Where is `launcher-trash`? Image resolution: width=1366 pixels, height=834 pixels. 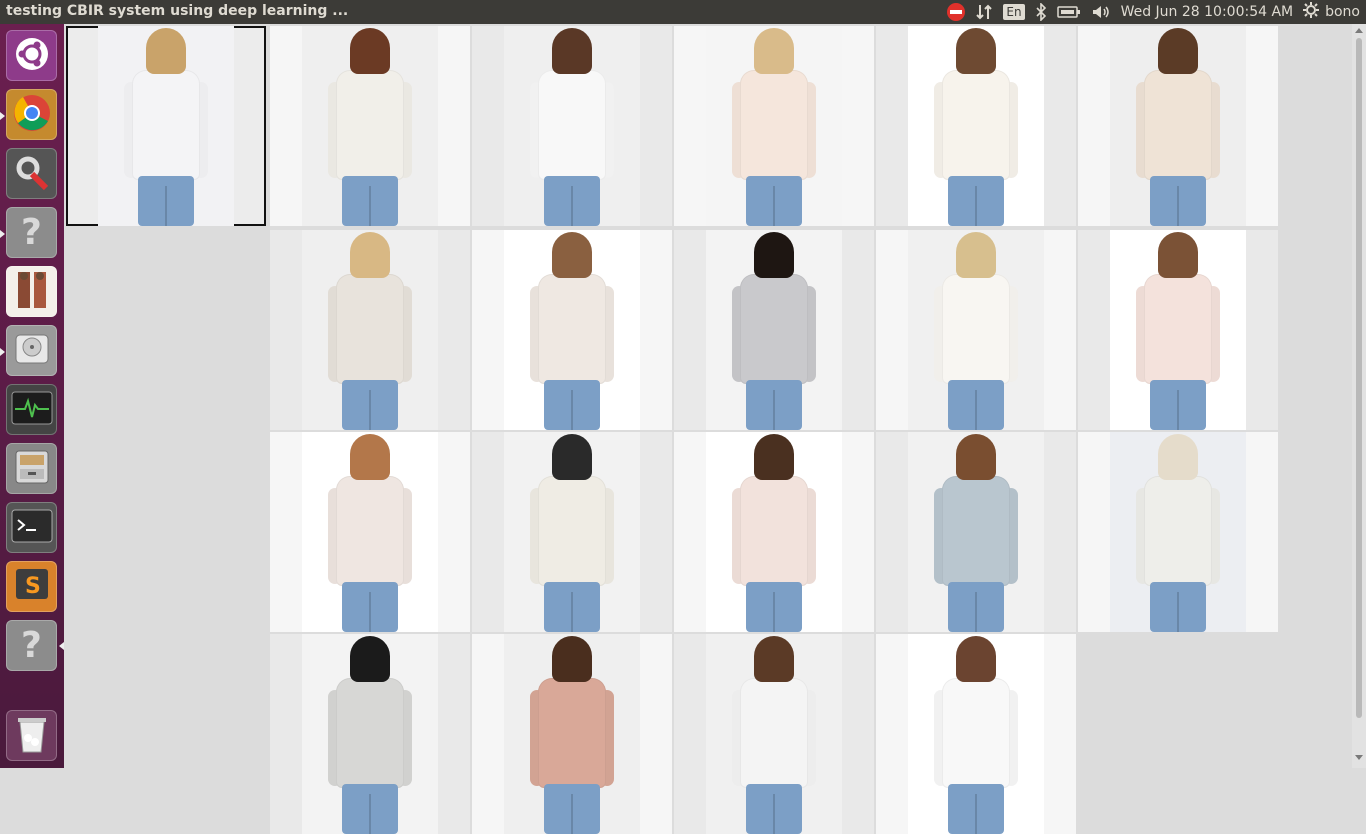
launcher-trash is located at coordinates (31, 735).